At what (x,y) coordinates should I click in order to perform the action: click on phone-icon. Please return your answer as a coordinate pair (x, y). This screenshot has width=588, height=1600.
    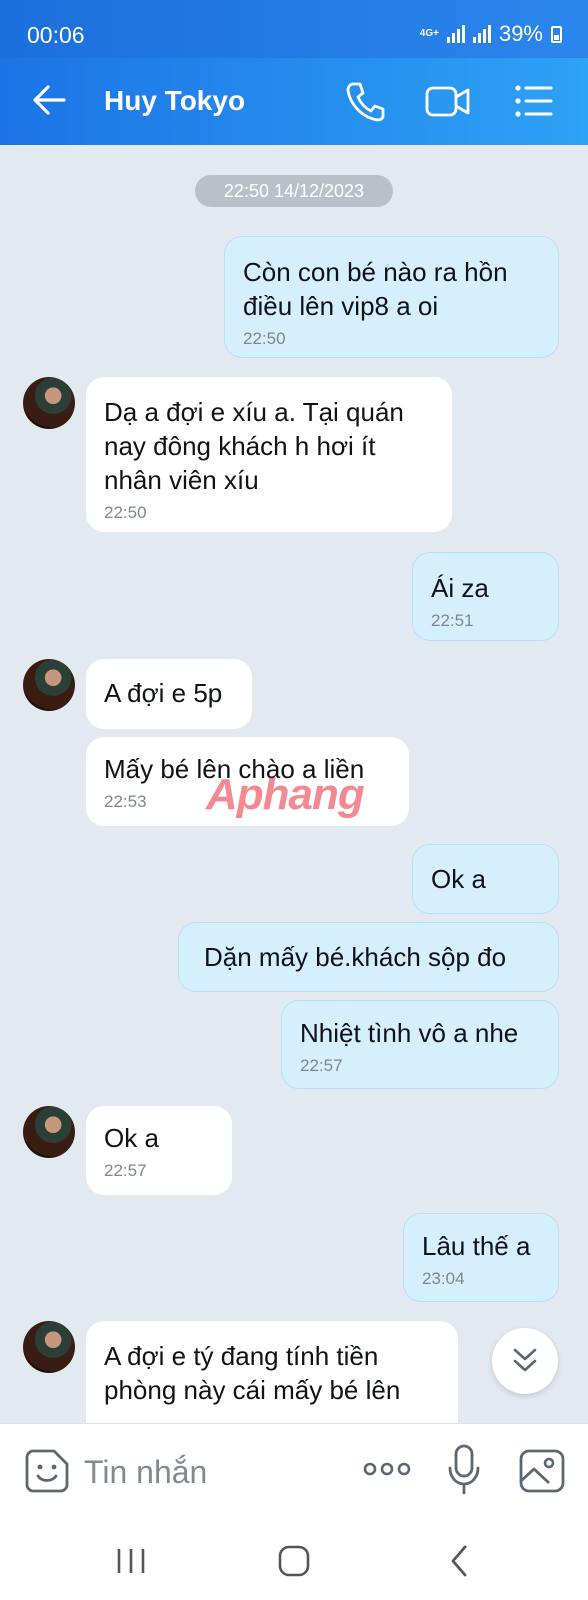
    Looking at the image, I should click on (365, 101).